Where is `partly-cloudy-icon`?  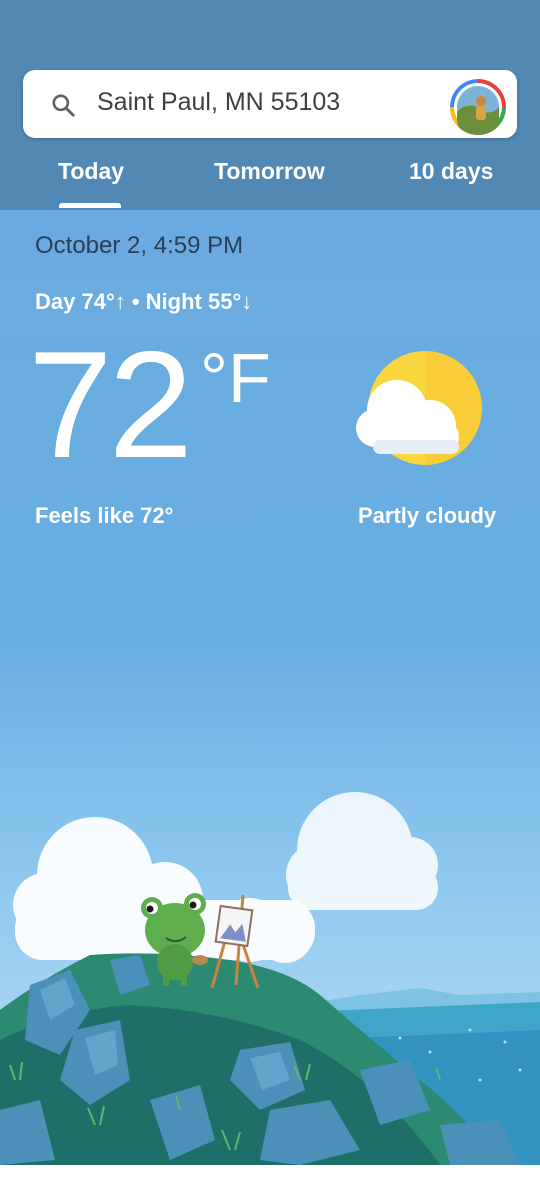
partly-cloudy-icon is located at coordinates (419, 408).